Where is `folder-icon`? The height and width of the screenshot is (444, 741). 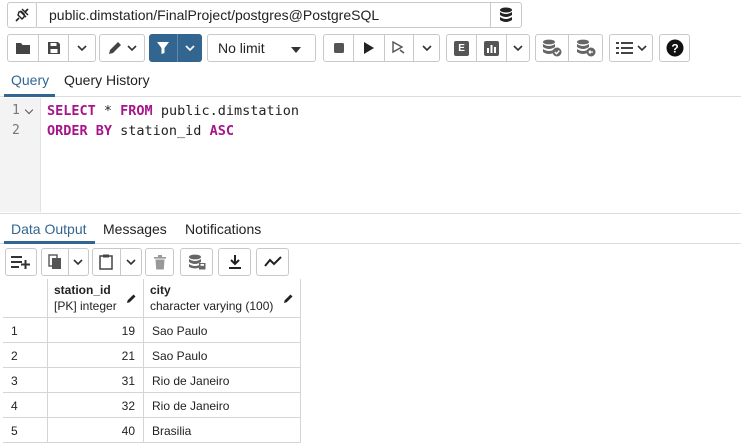 folder-icon is located at coordinates (23, 48).